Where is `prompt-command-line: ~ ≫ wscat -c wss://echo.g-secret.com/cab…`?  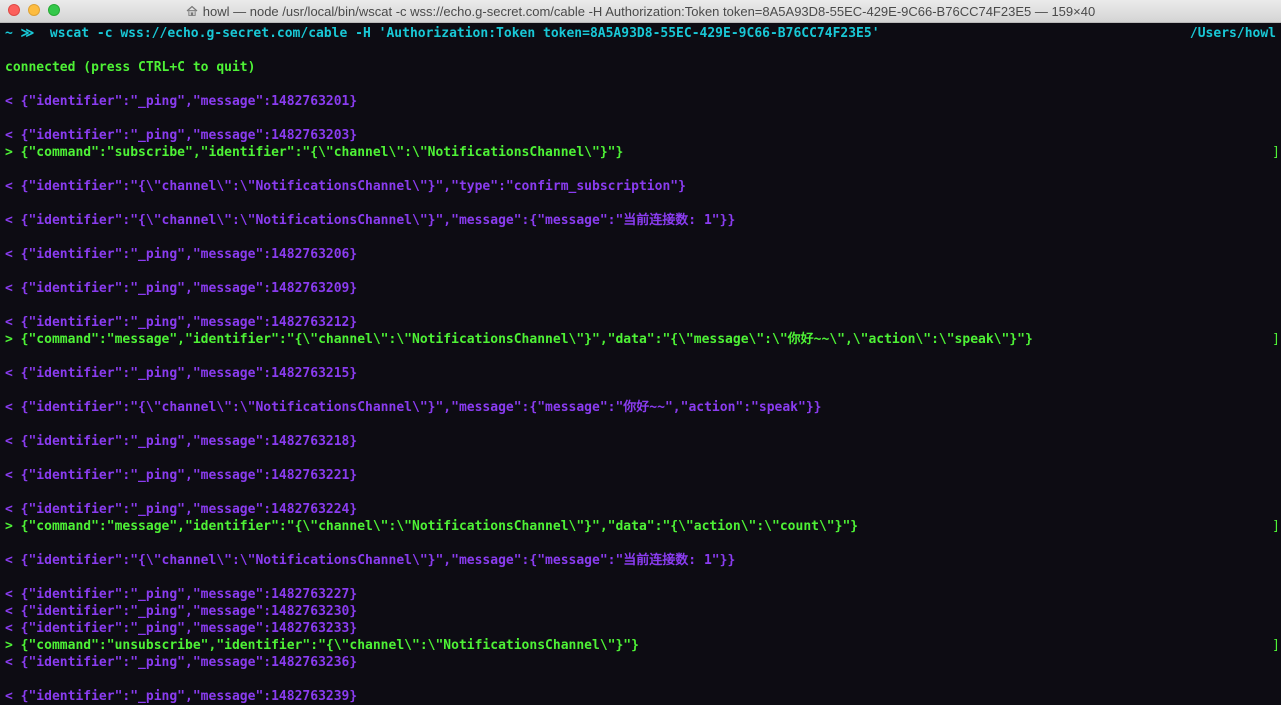
prompt-command-line: ~ ≫ wscat -c wss://echo.g-secret.com/cab… is located at coordinates (442, 33).